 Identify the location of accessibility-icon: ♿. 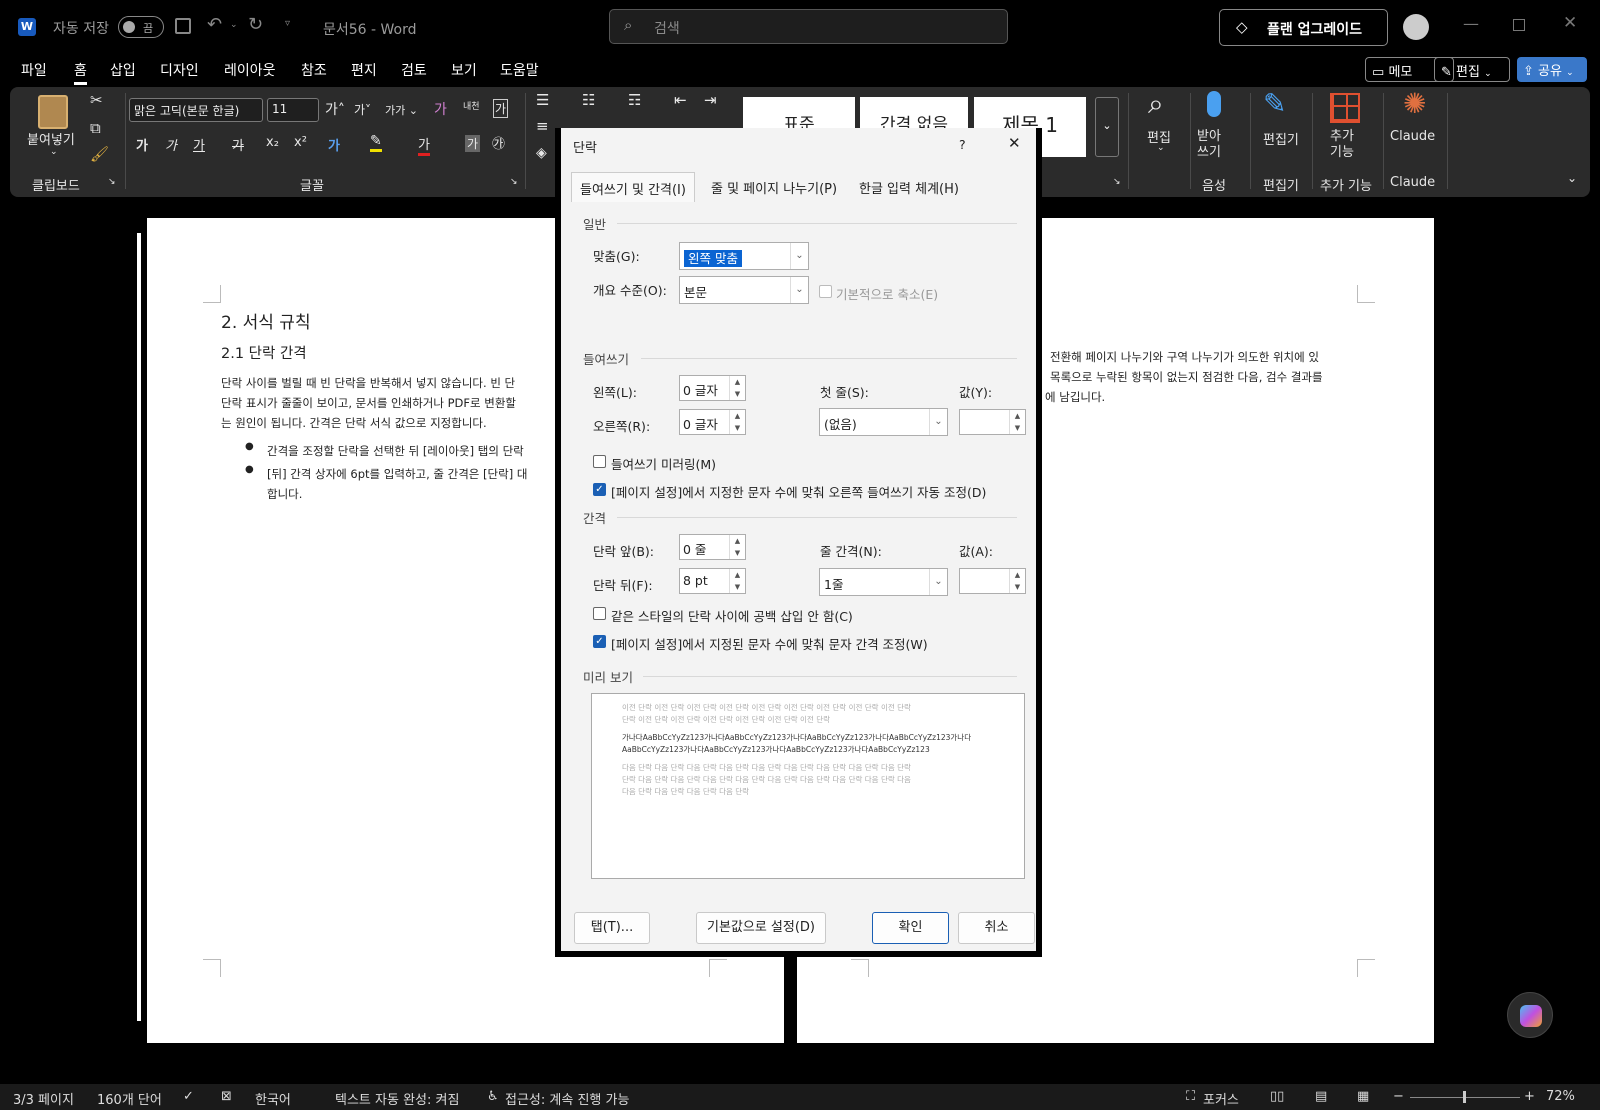
(493, 1096).